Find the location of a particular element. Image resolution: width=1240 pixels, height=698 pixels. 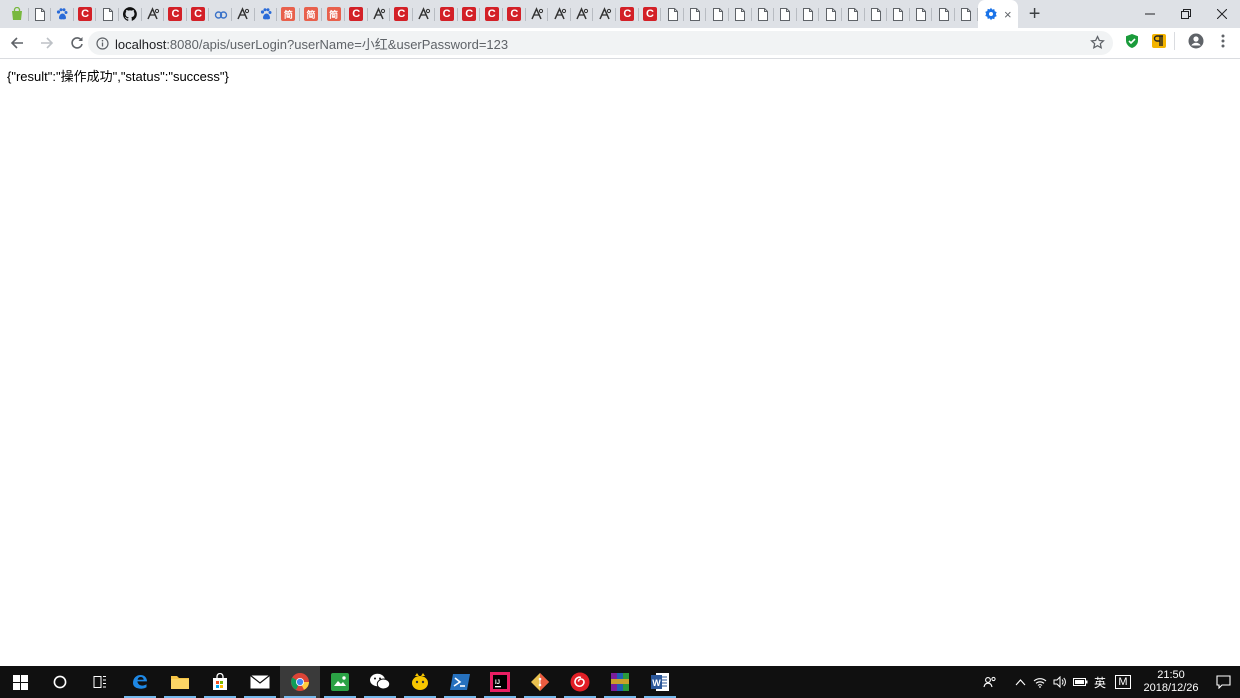

menu-kebab-icon is located at coordinates (1223, 43).